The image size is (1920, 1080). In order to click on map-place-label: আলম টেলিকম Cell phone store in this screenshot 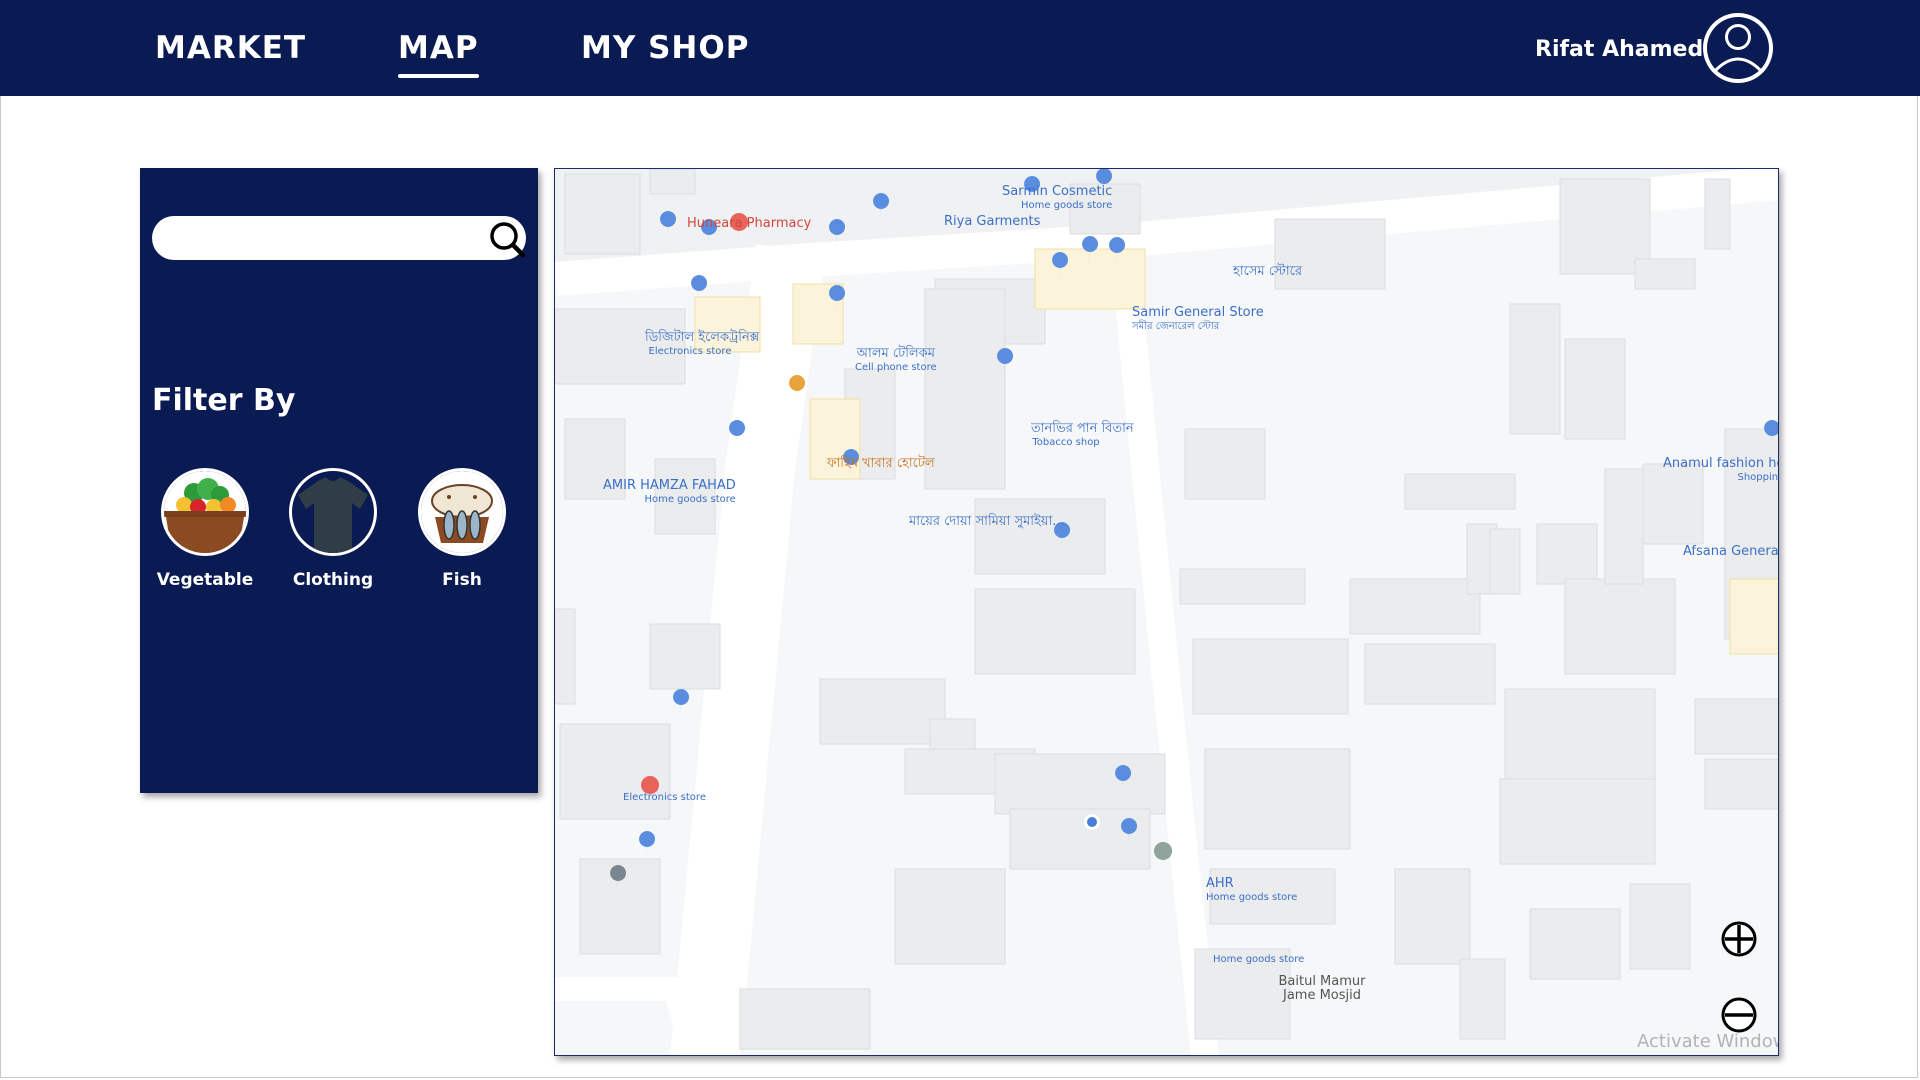, I will do `click(896, 361)`.